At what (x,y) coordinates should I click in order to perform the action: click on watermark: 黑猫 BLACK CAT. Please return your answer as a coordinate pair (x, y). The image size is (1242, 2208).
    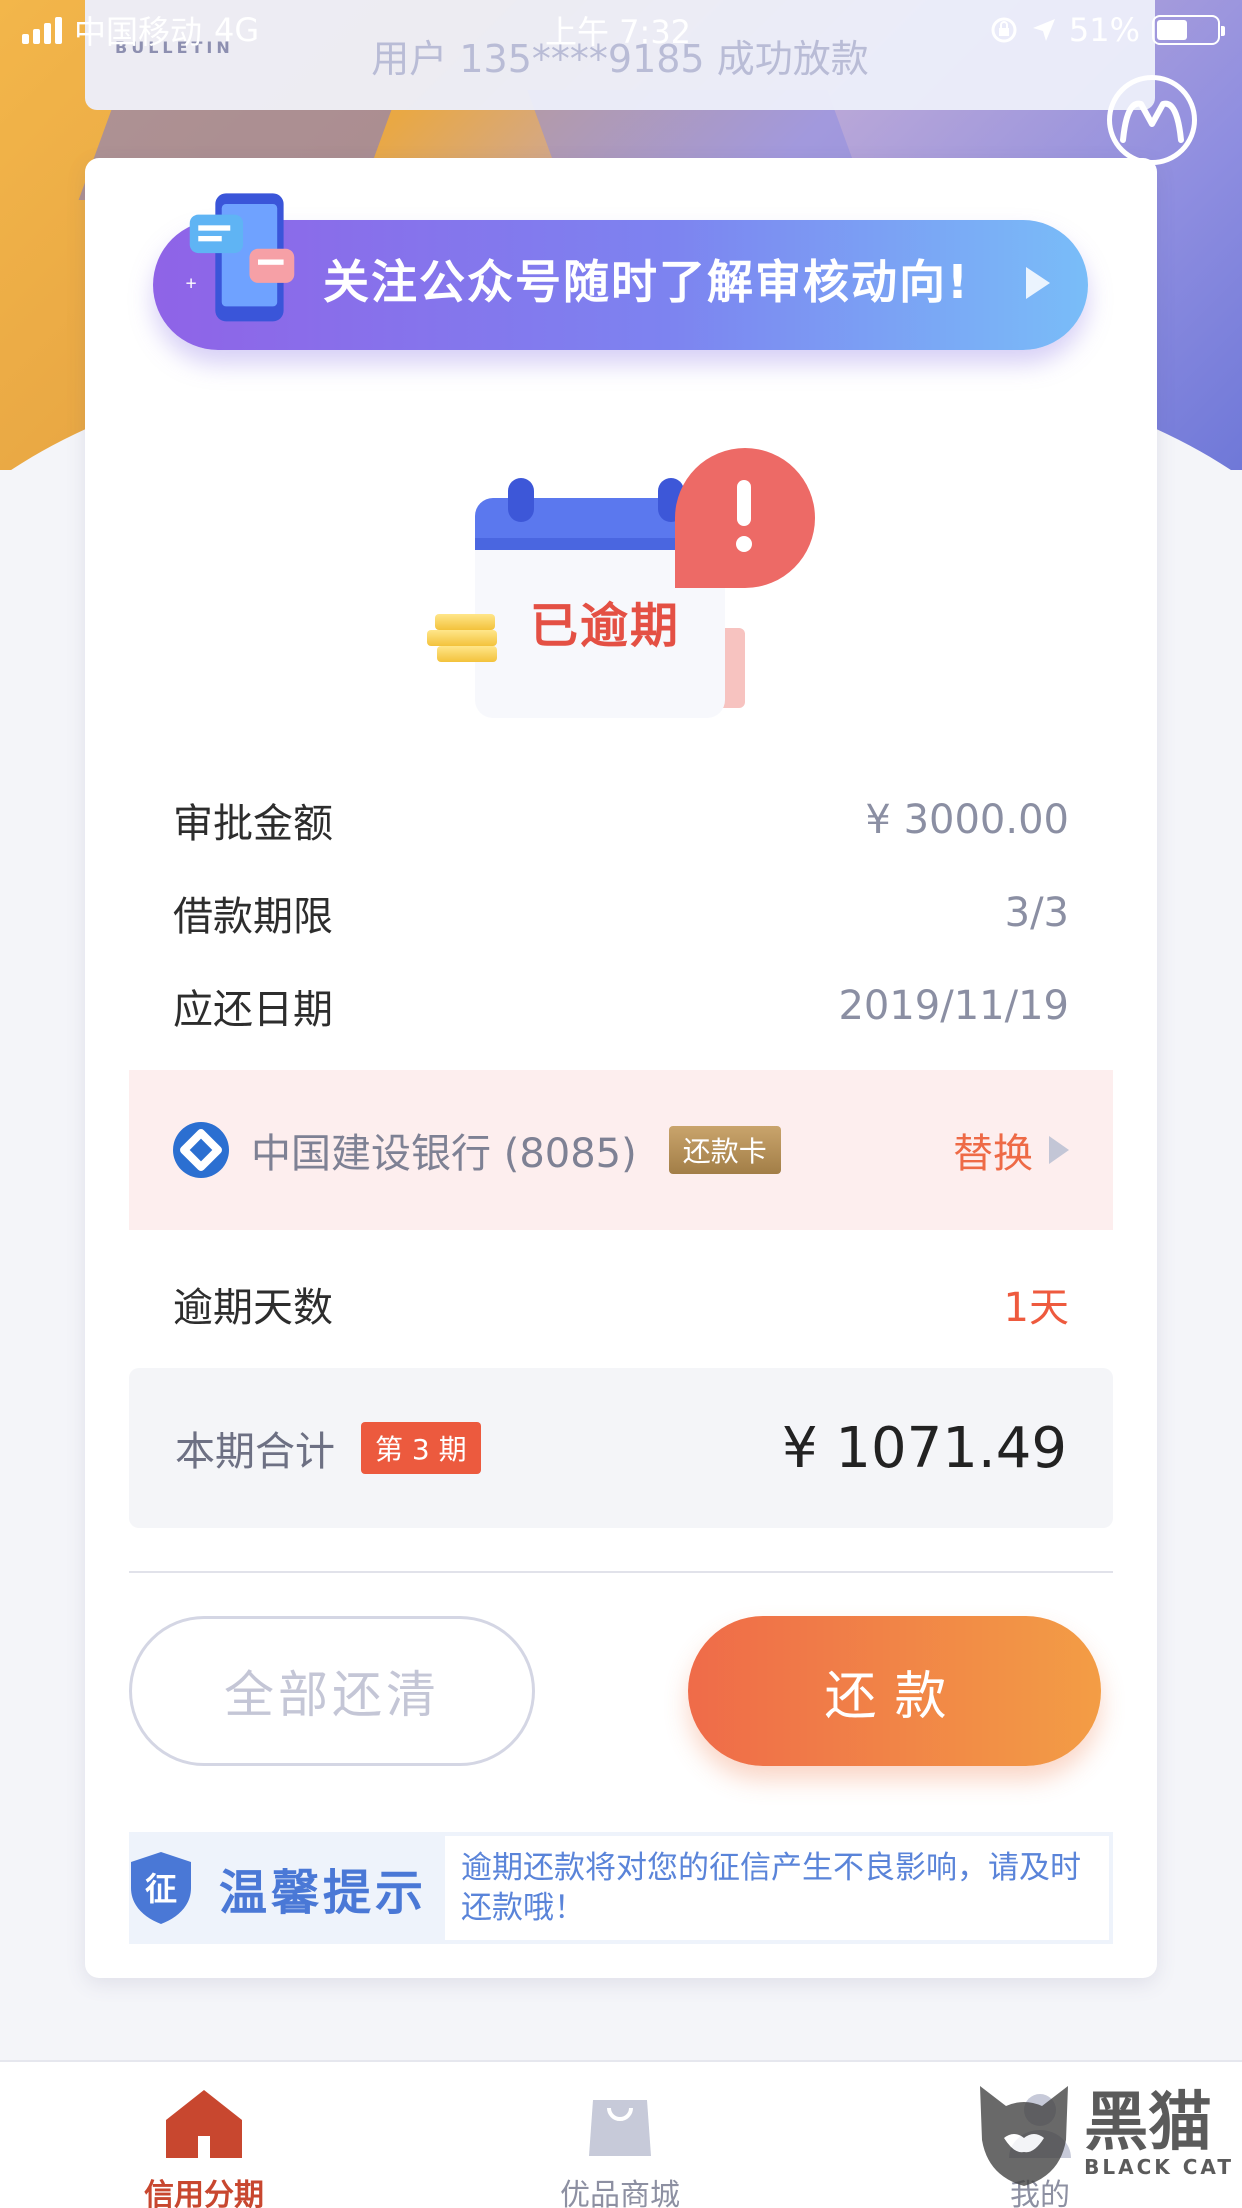
    Looking at the image, I should click on (1104, 2135).